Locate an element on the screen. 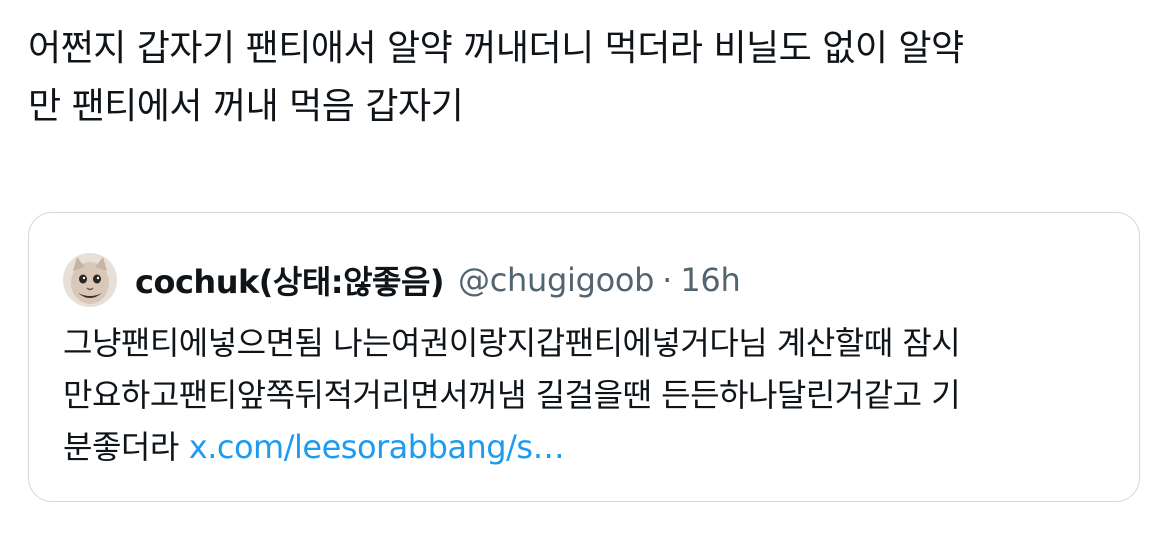 This screenshot has height=533, width=1170. tweet-text-line: 만 팬티에서 꺼내 먹음 갑자기 is located at coordinates (246, 106).